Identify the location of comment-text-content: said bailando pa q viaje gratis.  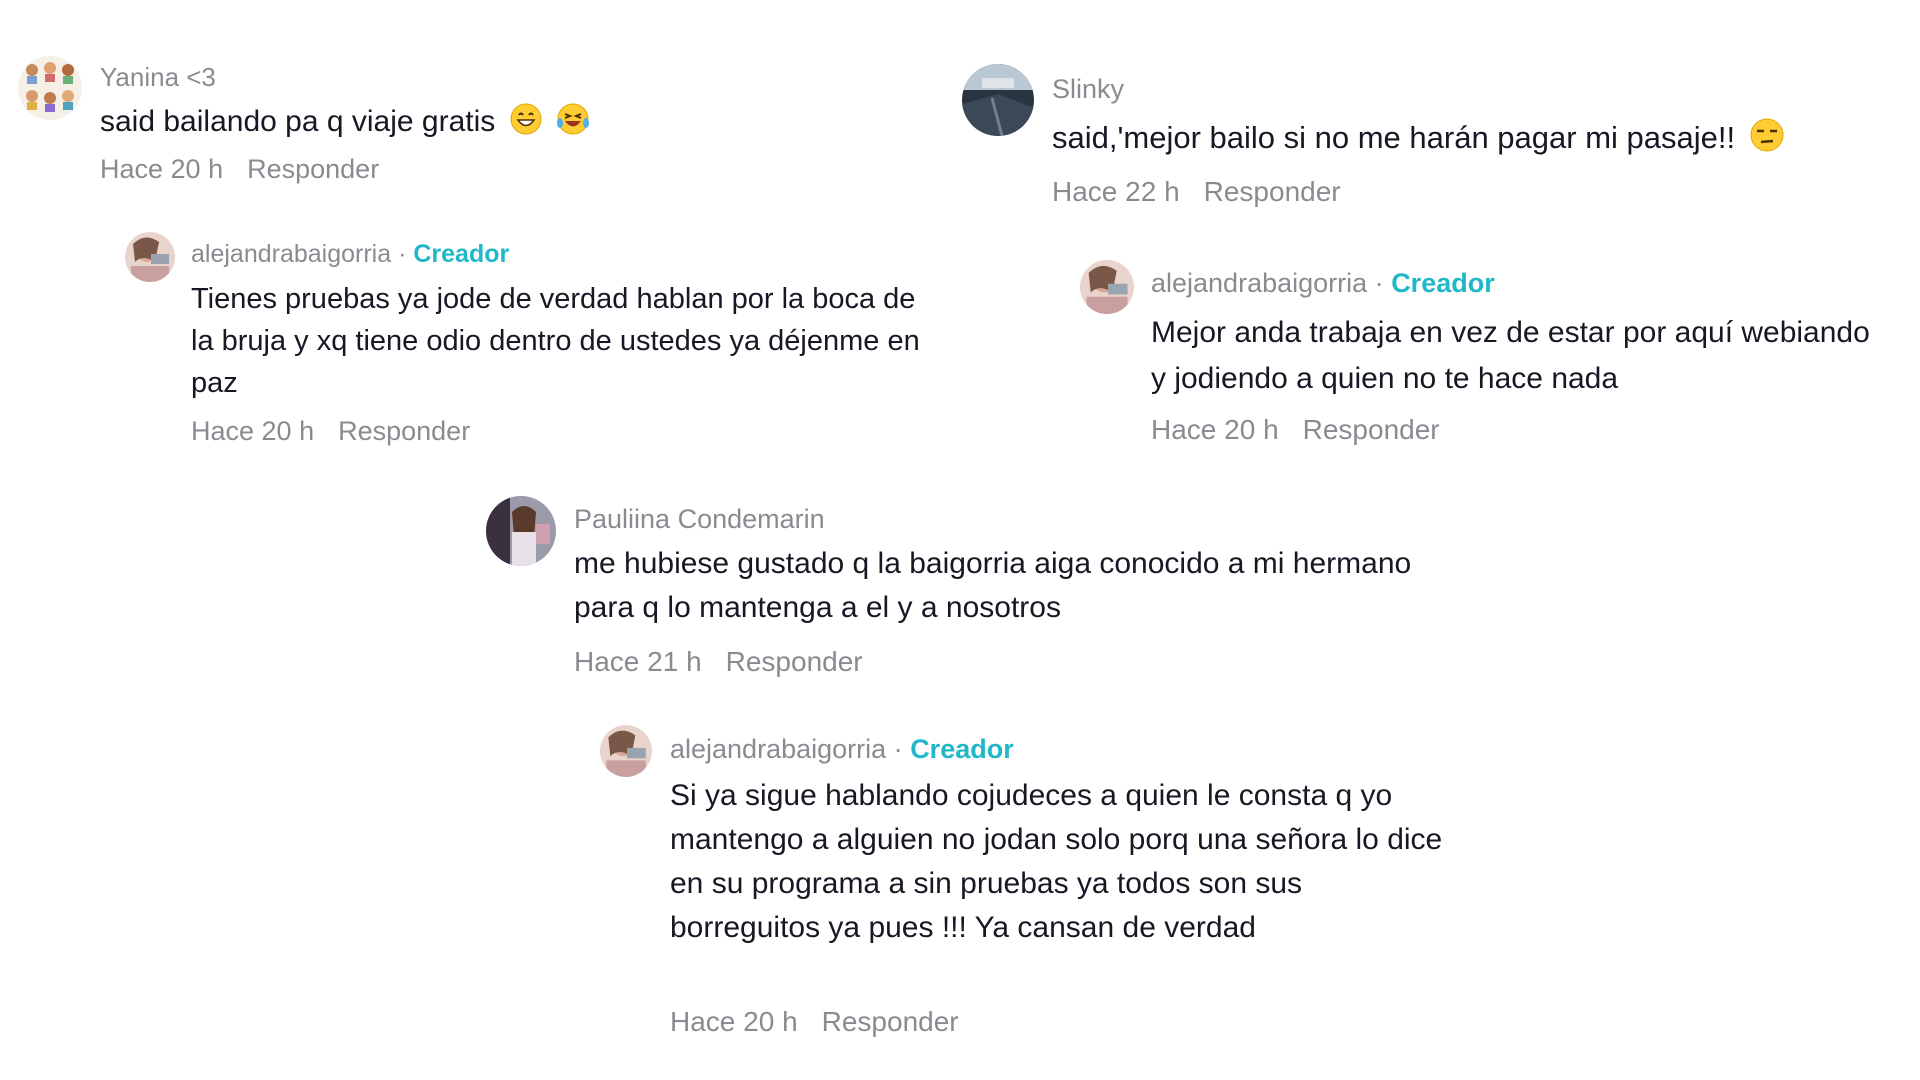
(298, 121).